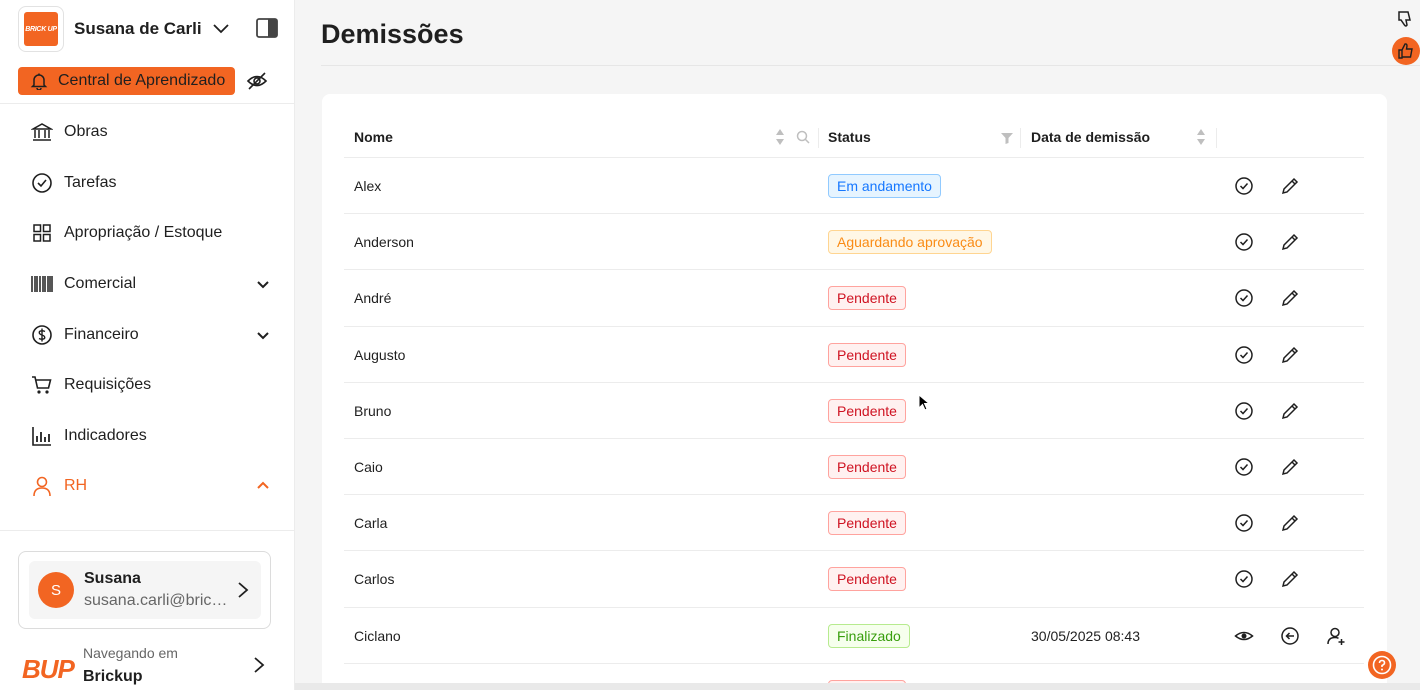 The width and height of the screenshot is (1420, 690). Describe the element at coordinates (924, 402) in the screenshot. I see `mouse-cursor-icon` at that location.